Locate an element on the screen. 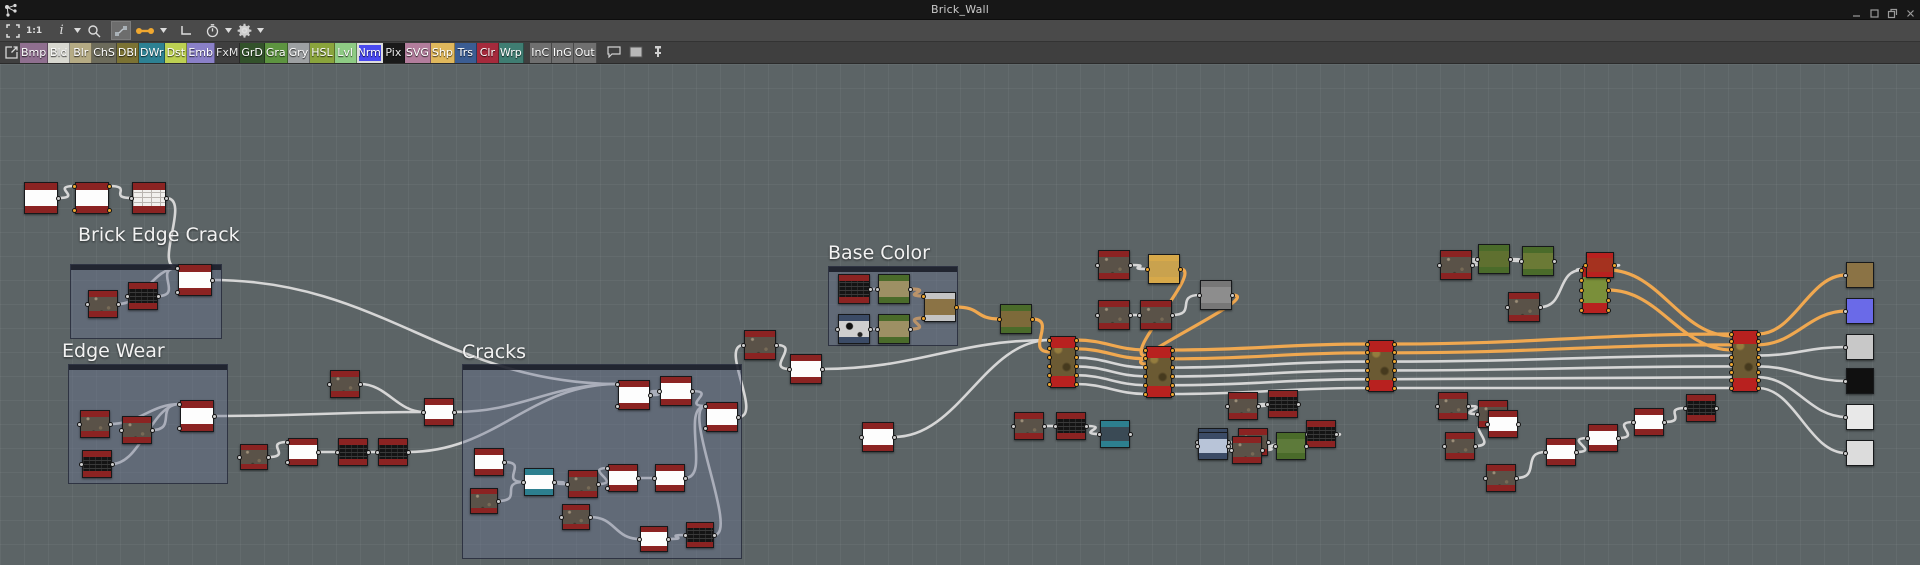  filter-chip-clr: Clr is located at coordinates (487, 52).